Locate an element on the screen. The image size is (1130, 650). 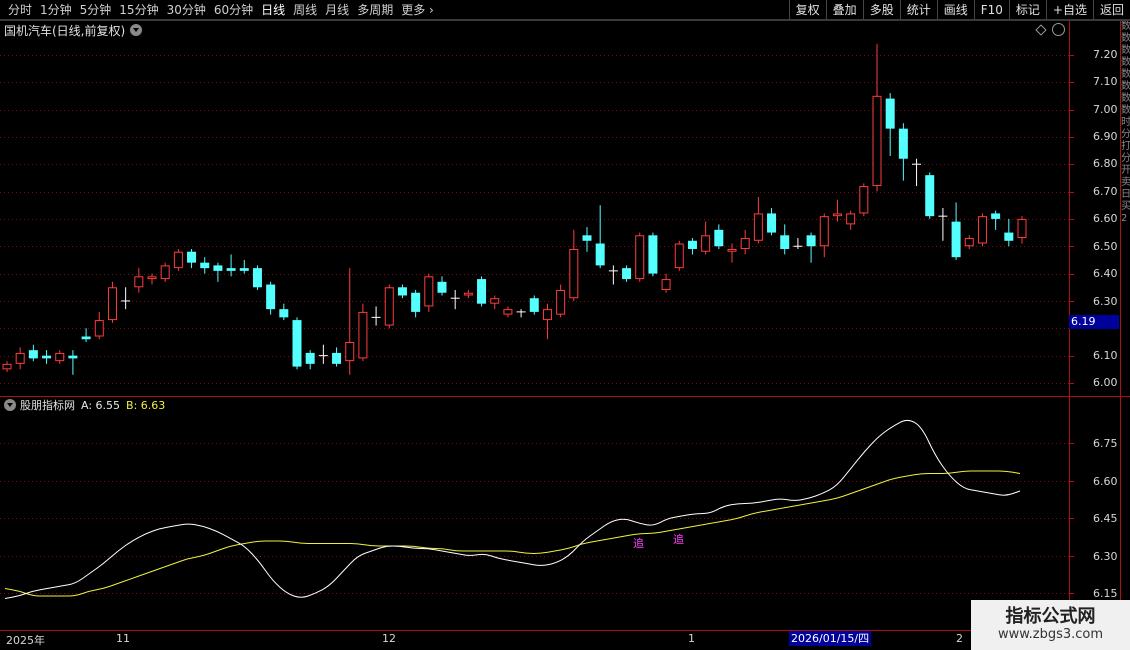
indicator-tick: 6.45 is located at coordinates (1105, 518).